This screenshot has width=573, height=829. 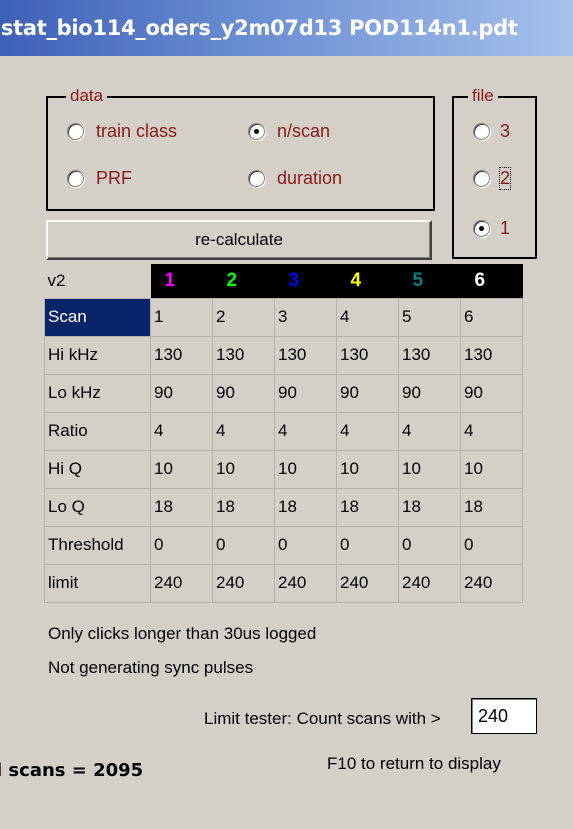 What do you see at coordinates (97, 393) in the screenshot?
I see `row-label: Lo kHz` at bounding box center [97, 393].